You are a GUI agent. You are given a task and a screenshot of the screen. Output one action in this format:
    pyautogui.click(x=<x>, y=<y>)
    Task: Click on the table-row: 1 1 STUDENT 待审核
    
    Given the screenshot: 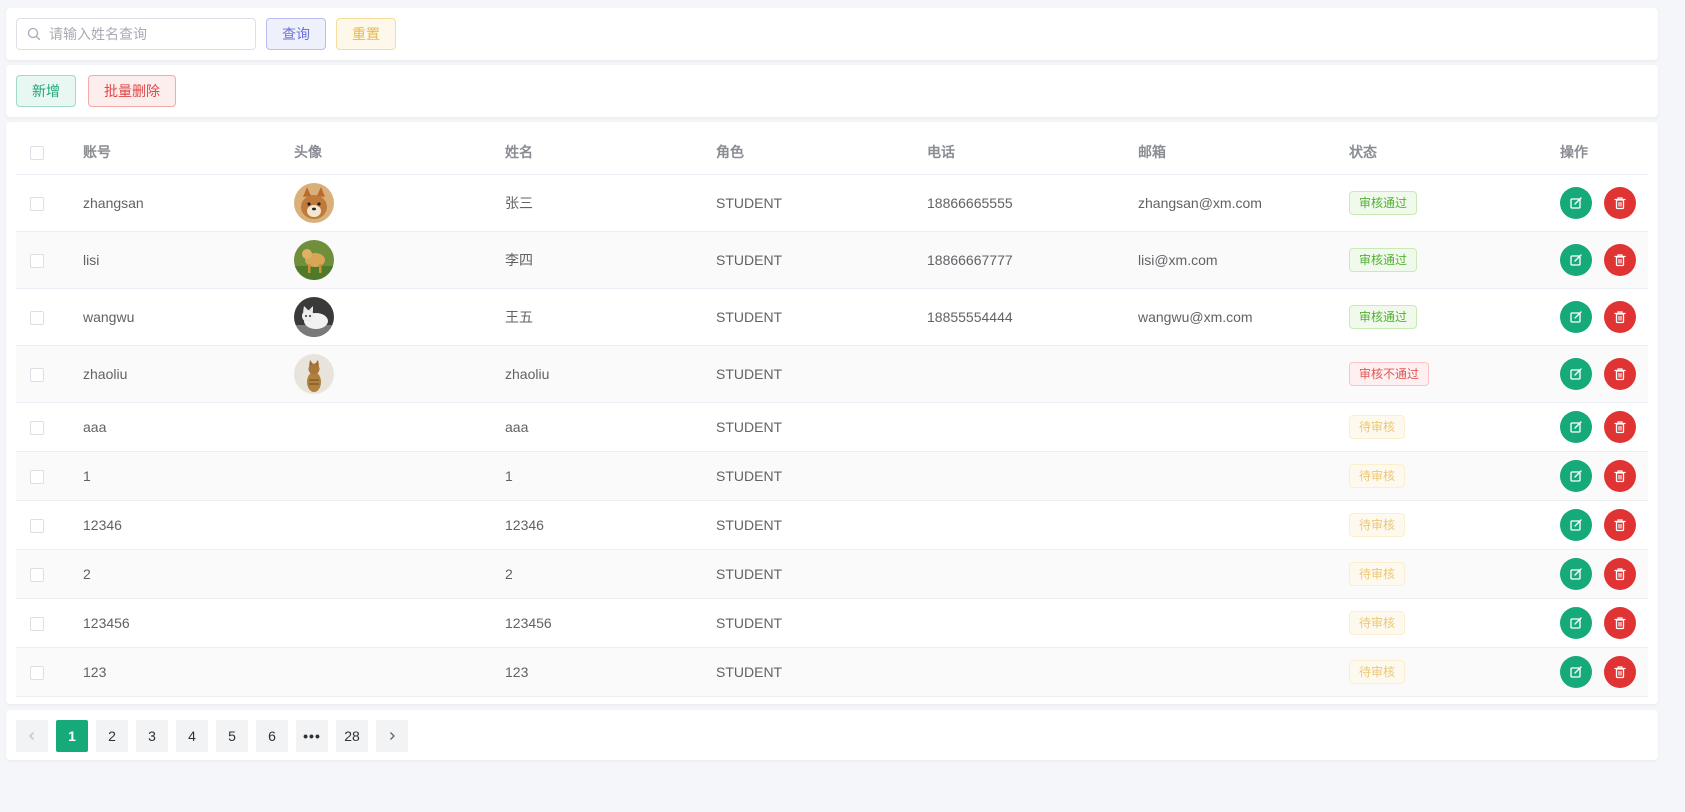 What is the action you would take?
    pyautogui.click(x=832, y=476)
    